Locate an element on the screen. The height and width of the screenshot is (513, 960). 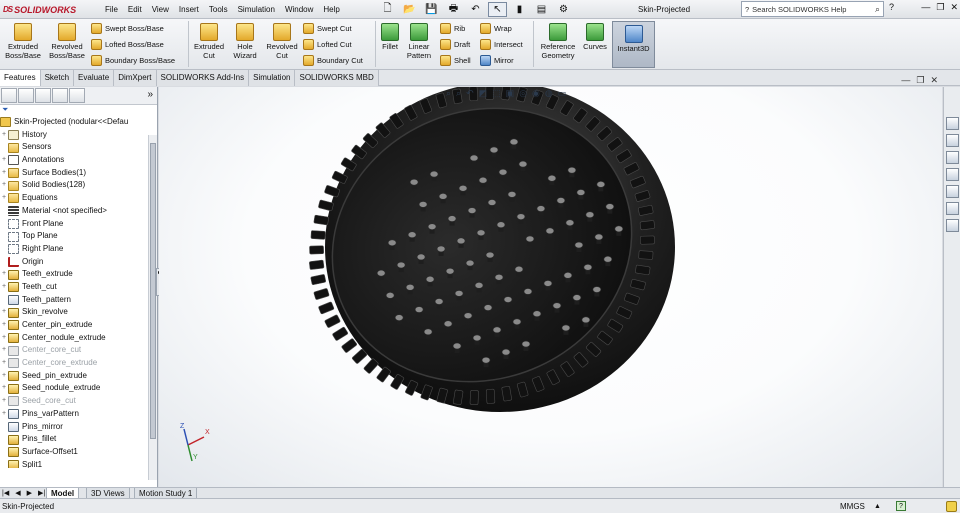
view-palette-icon is located at coordinates (952, 174).